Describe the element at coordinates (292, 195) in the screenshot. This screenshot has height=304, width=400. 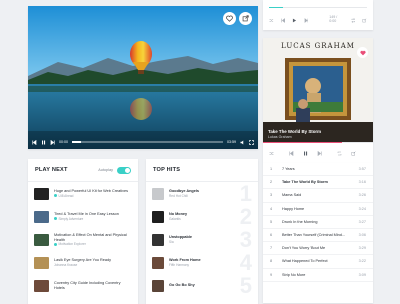
I see `track-title: Mama Said` at that location.